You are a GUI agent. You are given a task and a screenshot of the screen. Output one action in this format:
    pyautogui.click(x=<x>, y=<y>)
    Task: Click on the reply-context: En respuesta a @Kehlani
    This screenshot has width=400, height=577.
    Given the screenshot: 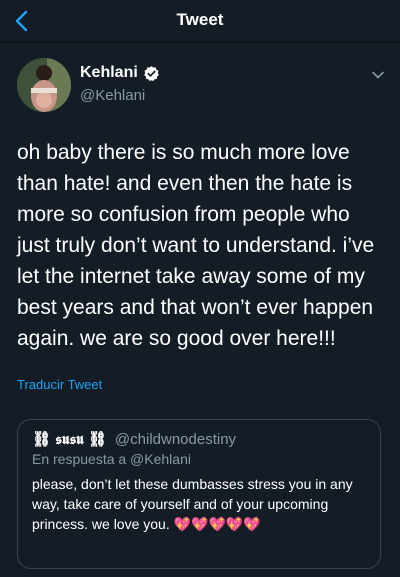 What is the action you would take?
    pyautogui.click(x=111, y=459)
    